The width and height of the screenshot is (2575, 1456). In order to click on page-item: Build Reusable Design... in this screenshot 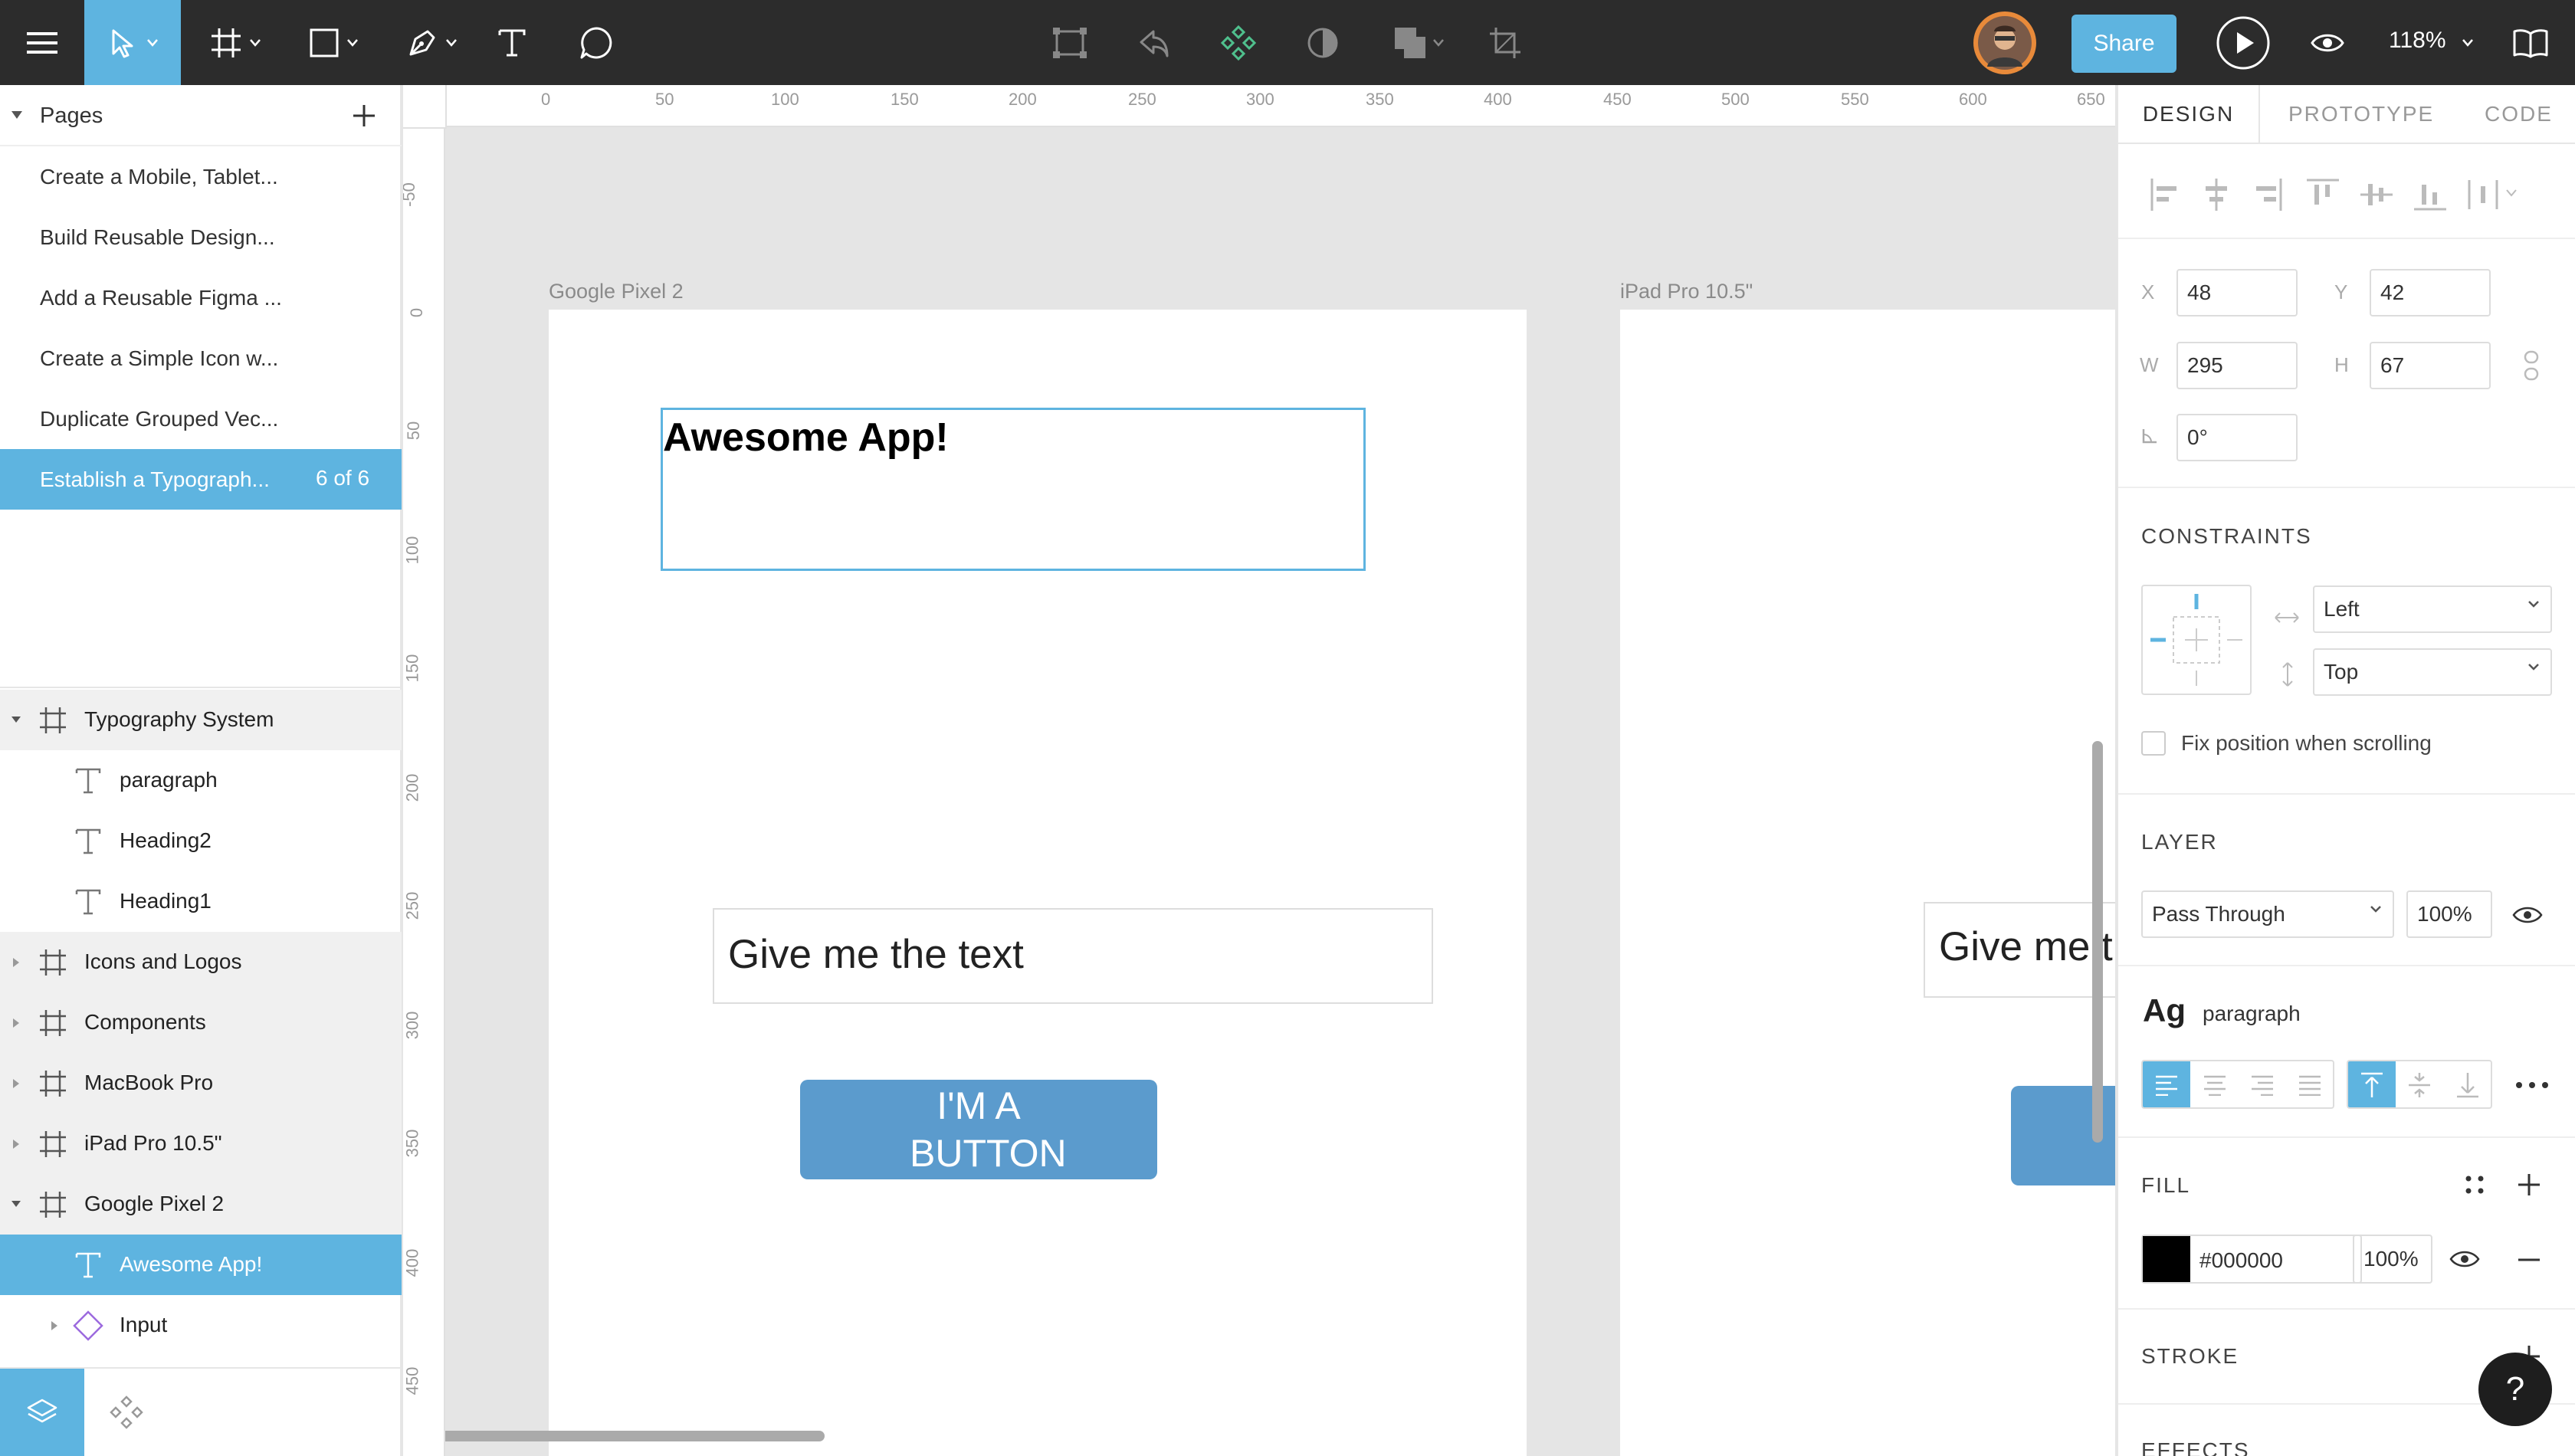, I will do `click(201, 237)`.